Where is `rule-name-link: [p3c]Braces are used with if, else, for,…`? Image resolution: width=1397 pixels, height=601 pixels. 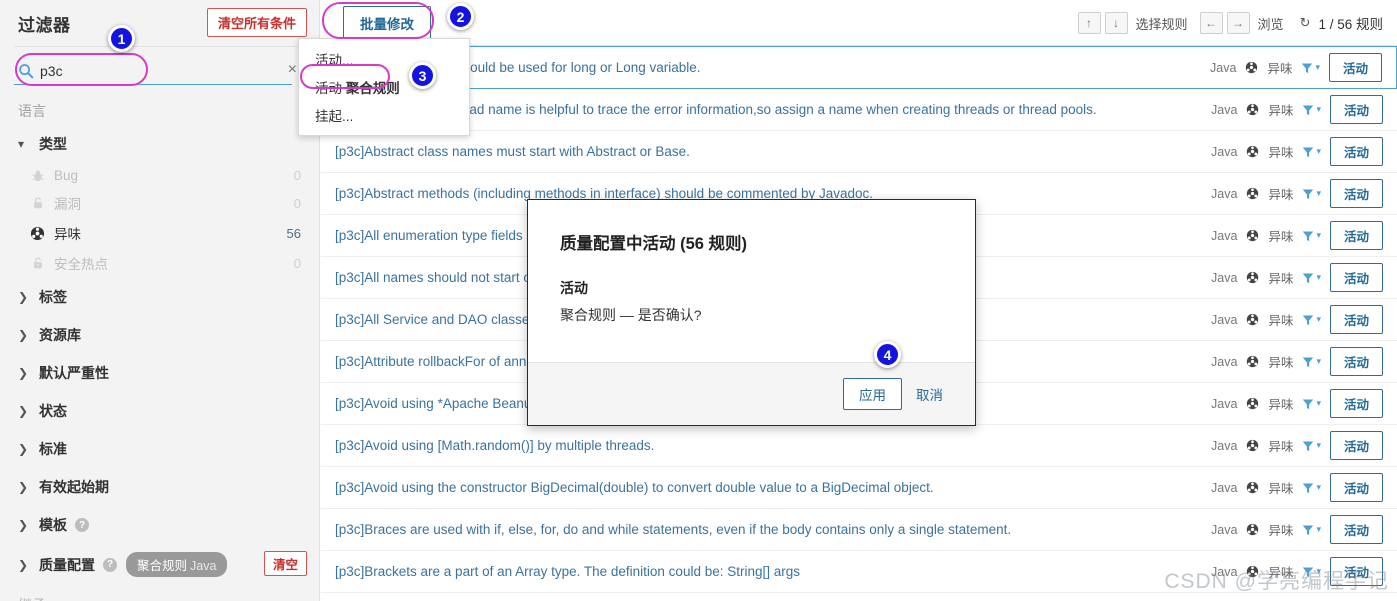 rule-name-link: [p3c]Braces are used with if, else, for,… is located at coordinates (773, 529).